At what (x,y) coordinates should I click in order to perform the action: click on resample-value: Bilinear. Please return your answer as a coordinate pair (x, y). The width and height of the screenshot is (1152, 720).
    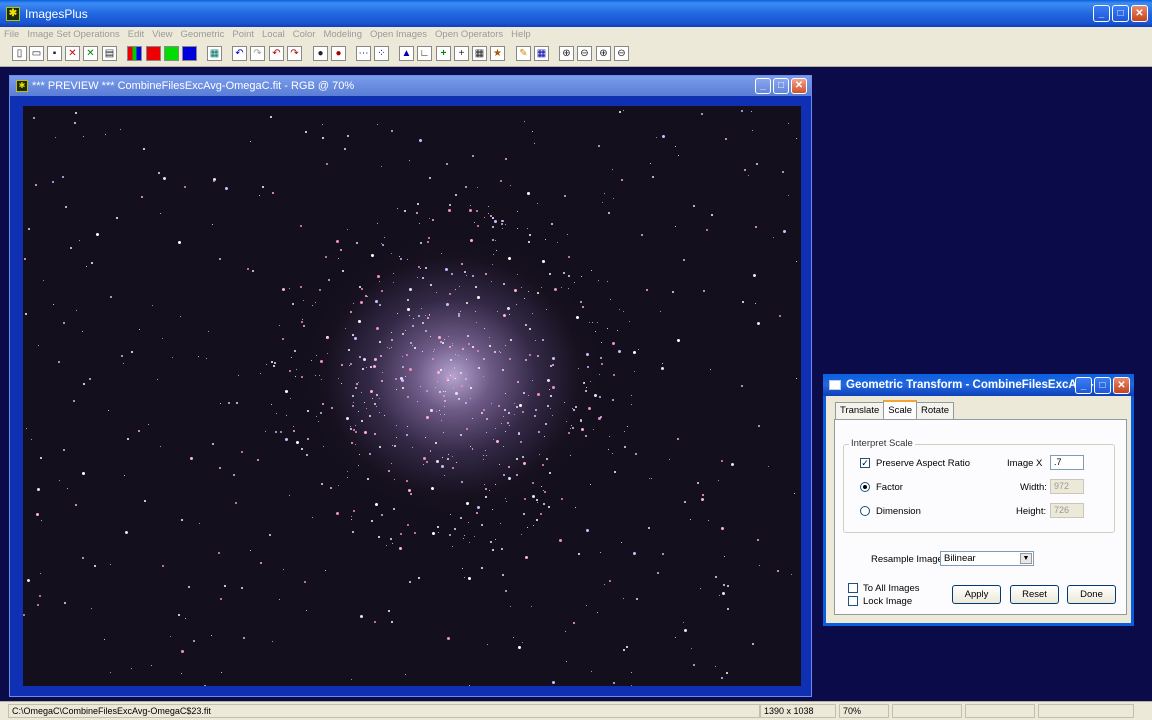
    Looking at the image, I should click on (960, 558).